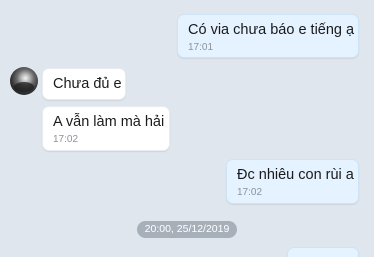 This screenshot has width=374, height=257. I want to click on message-bubble-incoming: A vẫn làm mà hải 17:02, so click(106, 128).